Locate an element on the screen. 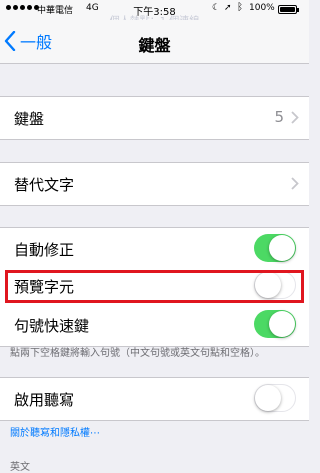 The height and width of the screenshot is (473, 320). character-preview-row: 預覽字元 is located at coordinates (154, 286).